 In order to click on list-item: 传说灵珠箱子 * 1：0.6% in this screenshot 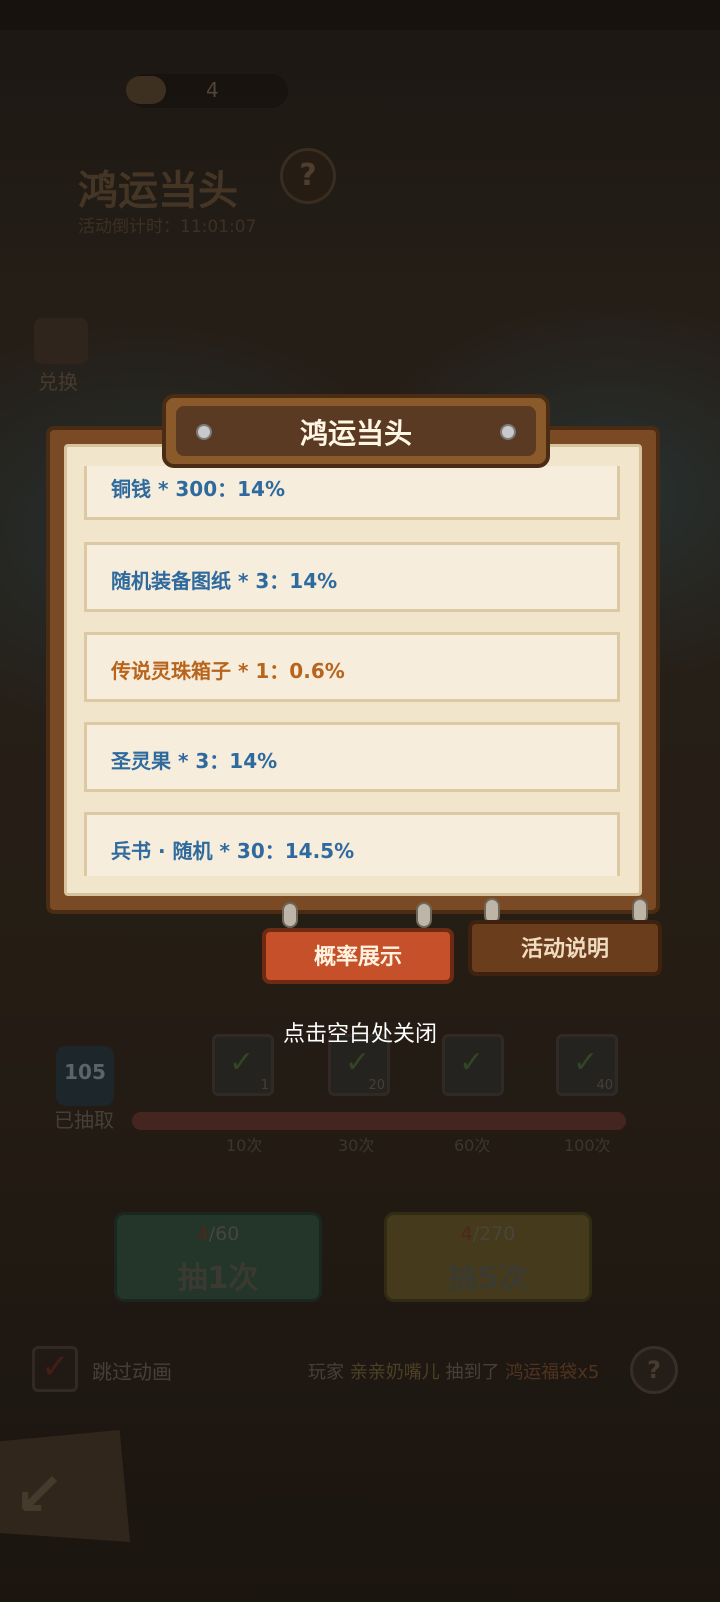, I will do `click(352, 667)`.